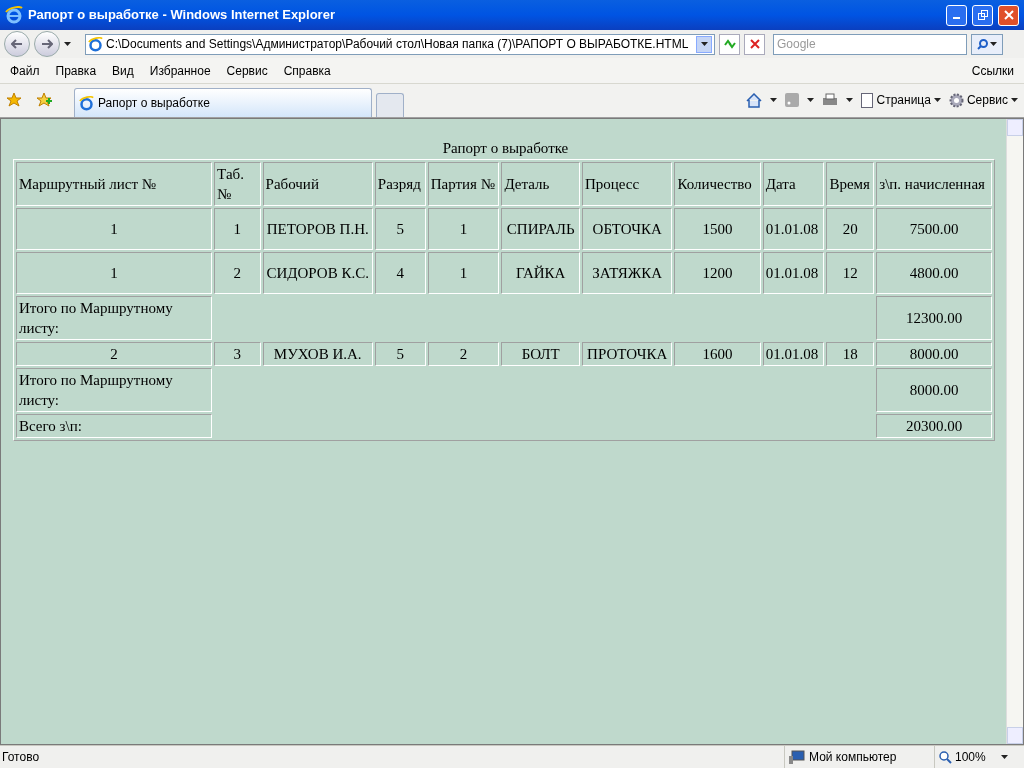  What do you see at coordinates (992, 70) in the screenshot?
I see `links-label: Ссылки` at bounding box center [992, 70].